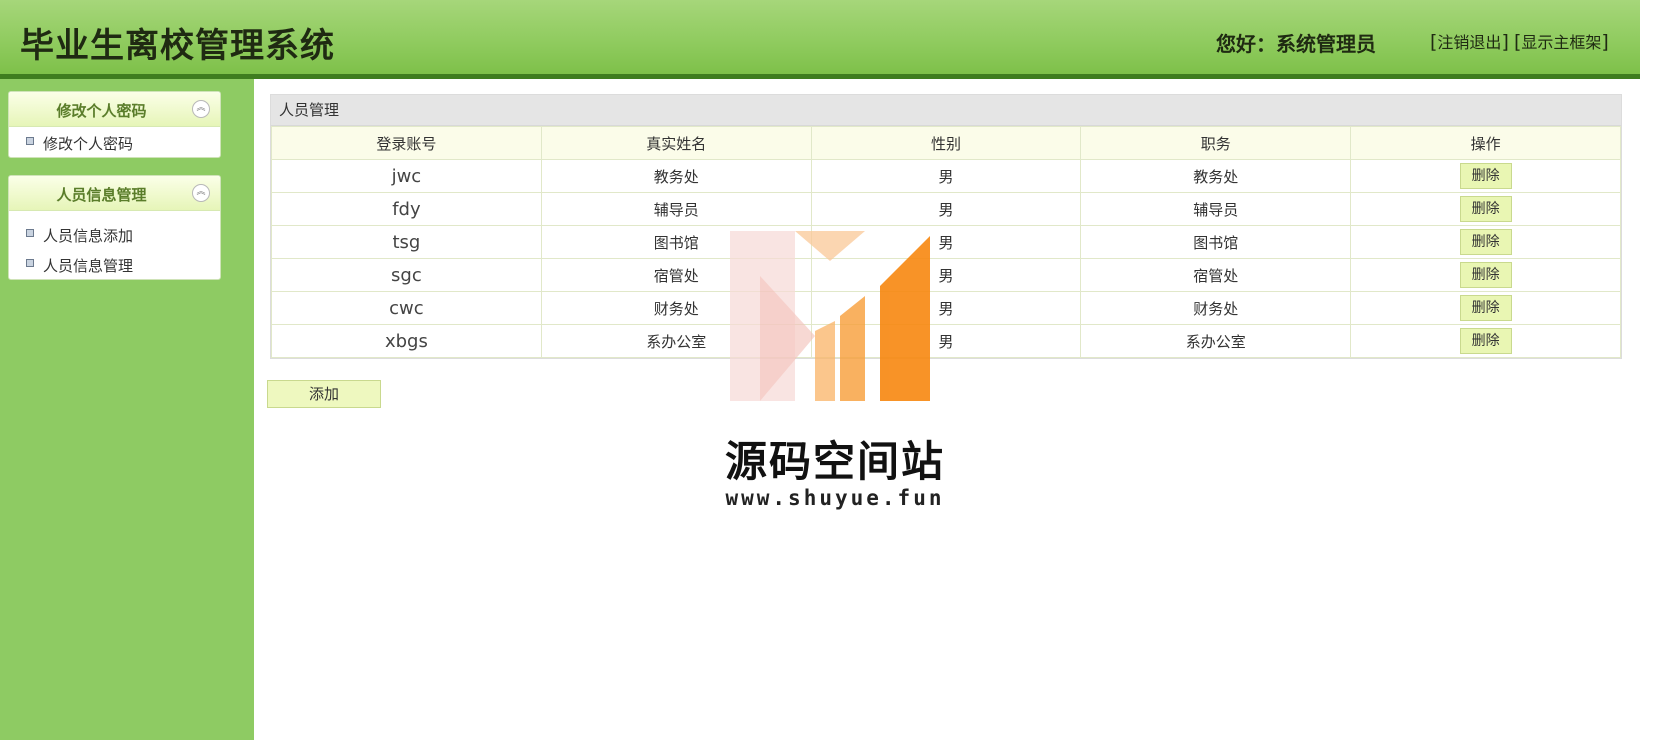 The width and height of the screenshot is (1658, 740). I want to click on sidebar: 修改个人密码 ︽ 修改个人密码 人员信息管理 ︽ 人员信息添加 人员信息管理, so click(127, 409).